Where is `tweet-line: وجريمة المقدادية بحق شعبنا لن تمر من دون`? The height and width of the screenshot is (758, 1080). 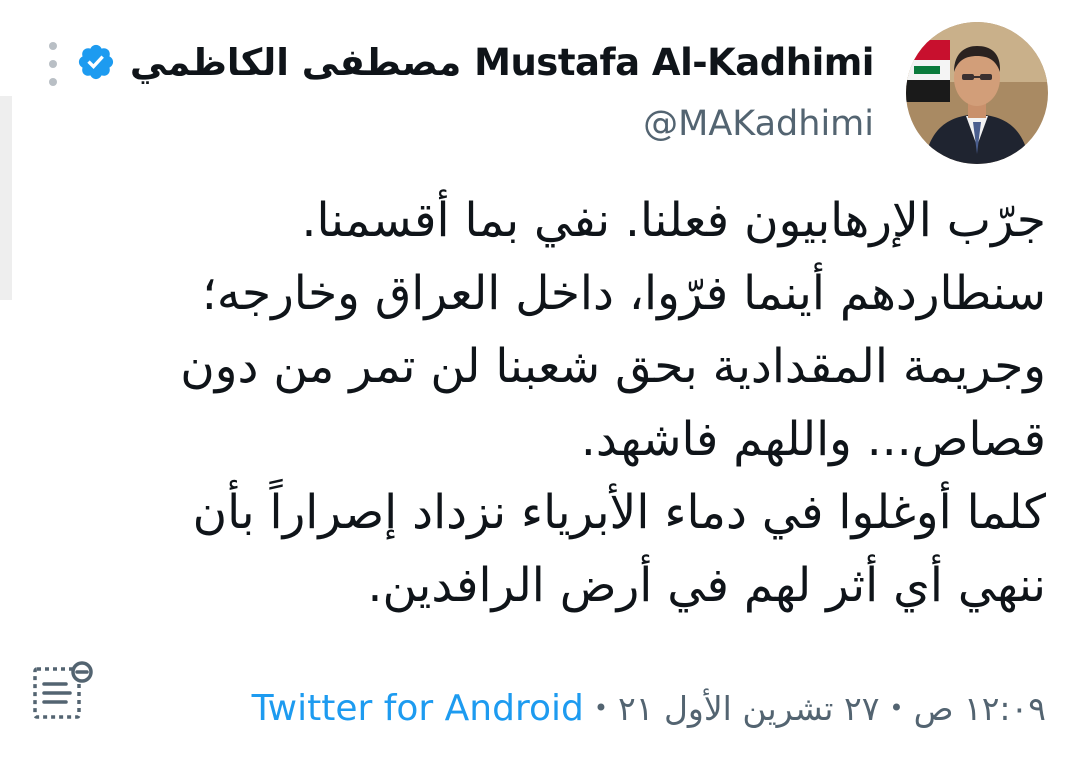 tweet-line: وجريمة المقدادية بحق شعبنا لن تمر من دون is located at coordinates (613, 366).